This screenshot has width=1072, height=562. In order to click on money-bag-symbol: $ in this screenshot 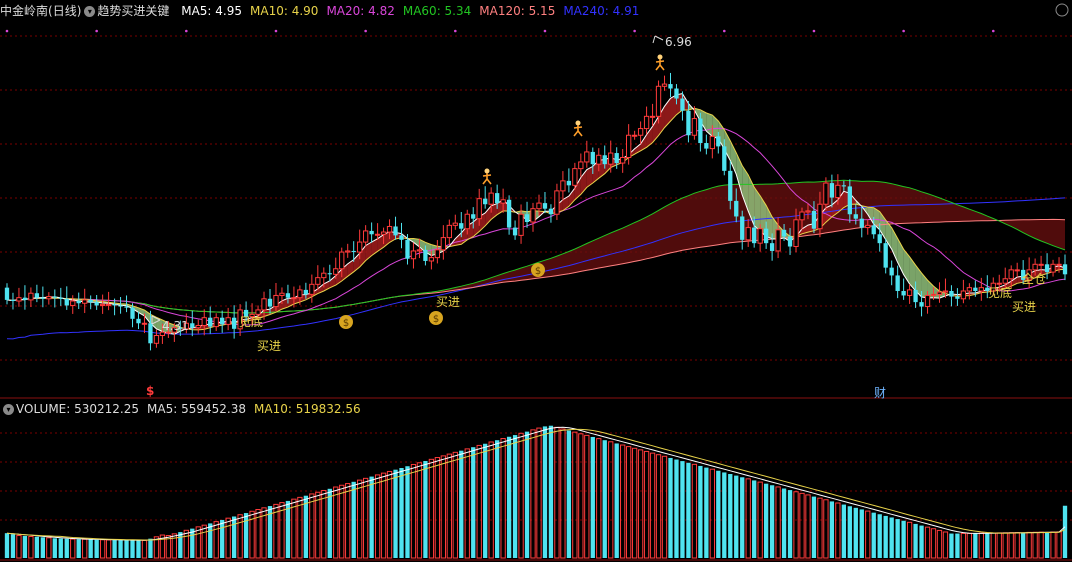, I will do `click(346, 323)`.